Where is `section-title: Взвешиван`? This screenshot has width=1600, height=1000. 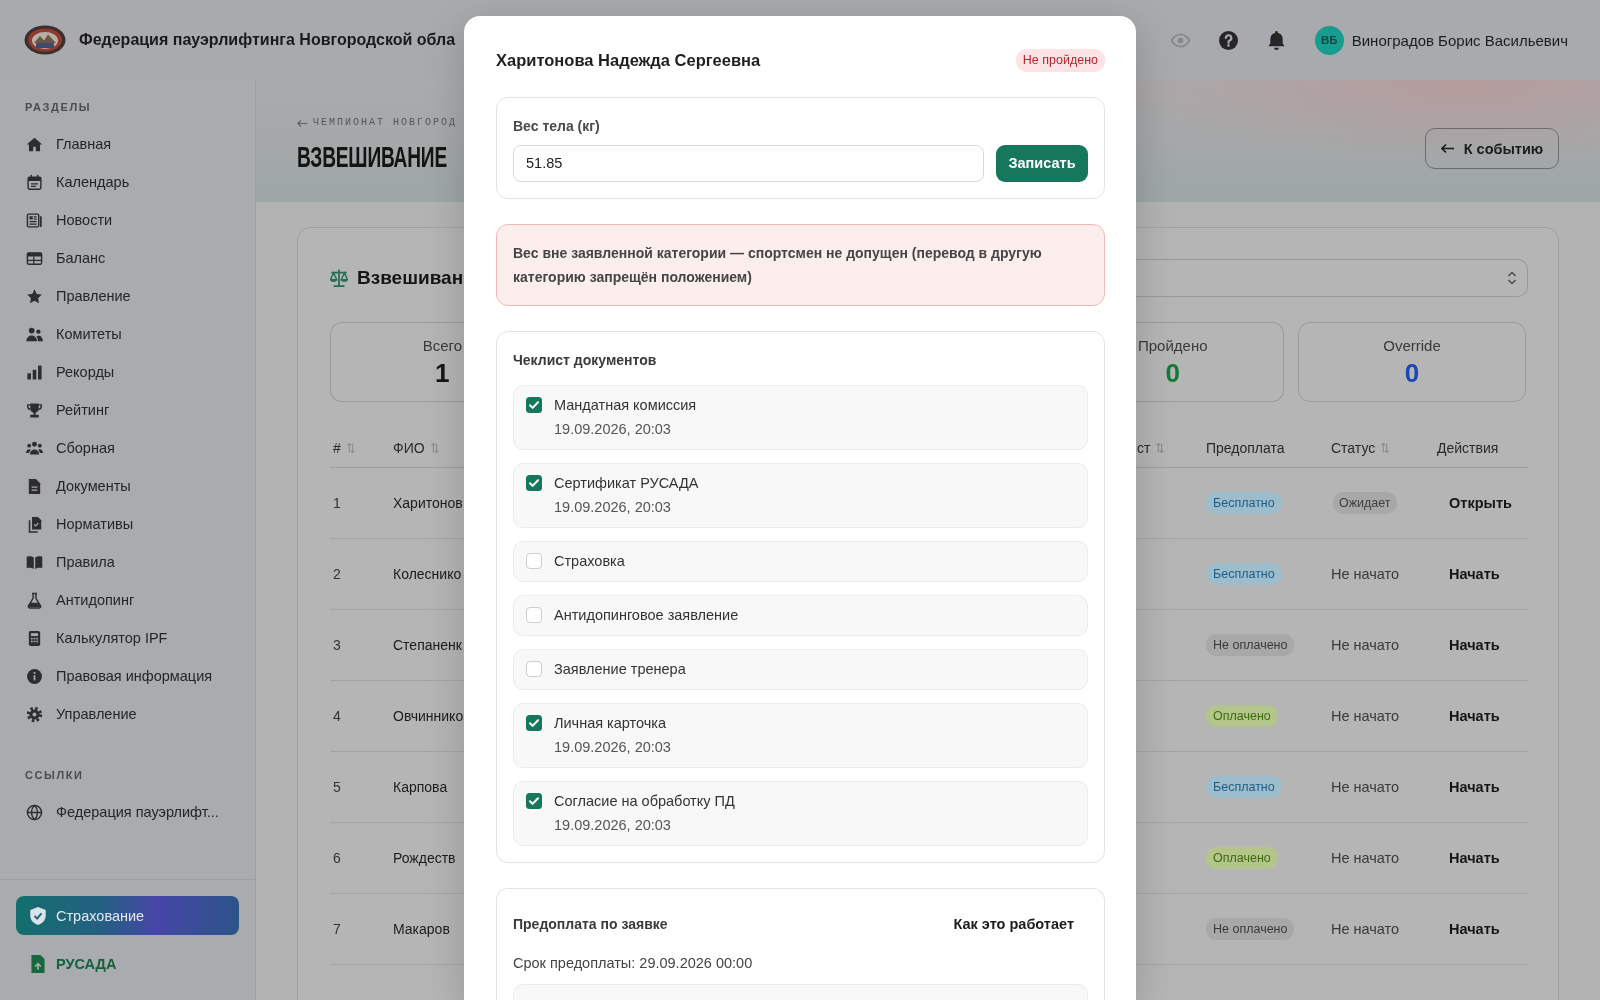
section-title: Взвешиван is located at coordinates (410, 278).